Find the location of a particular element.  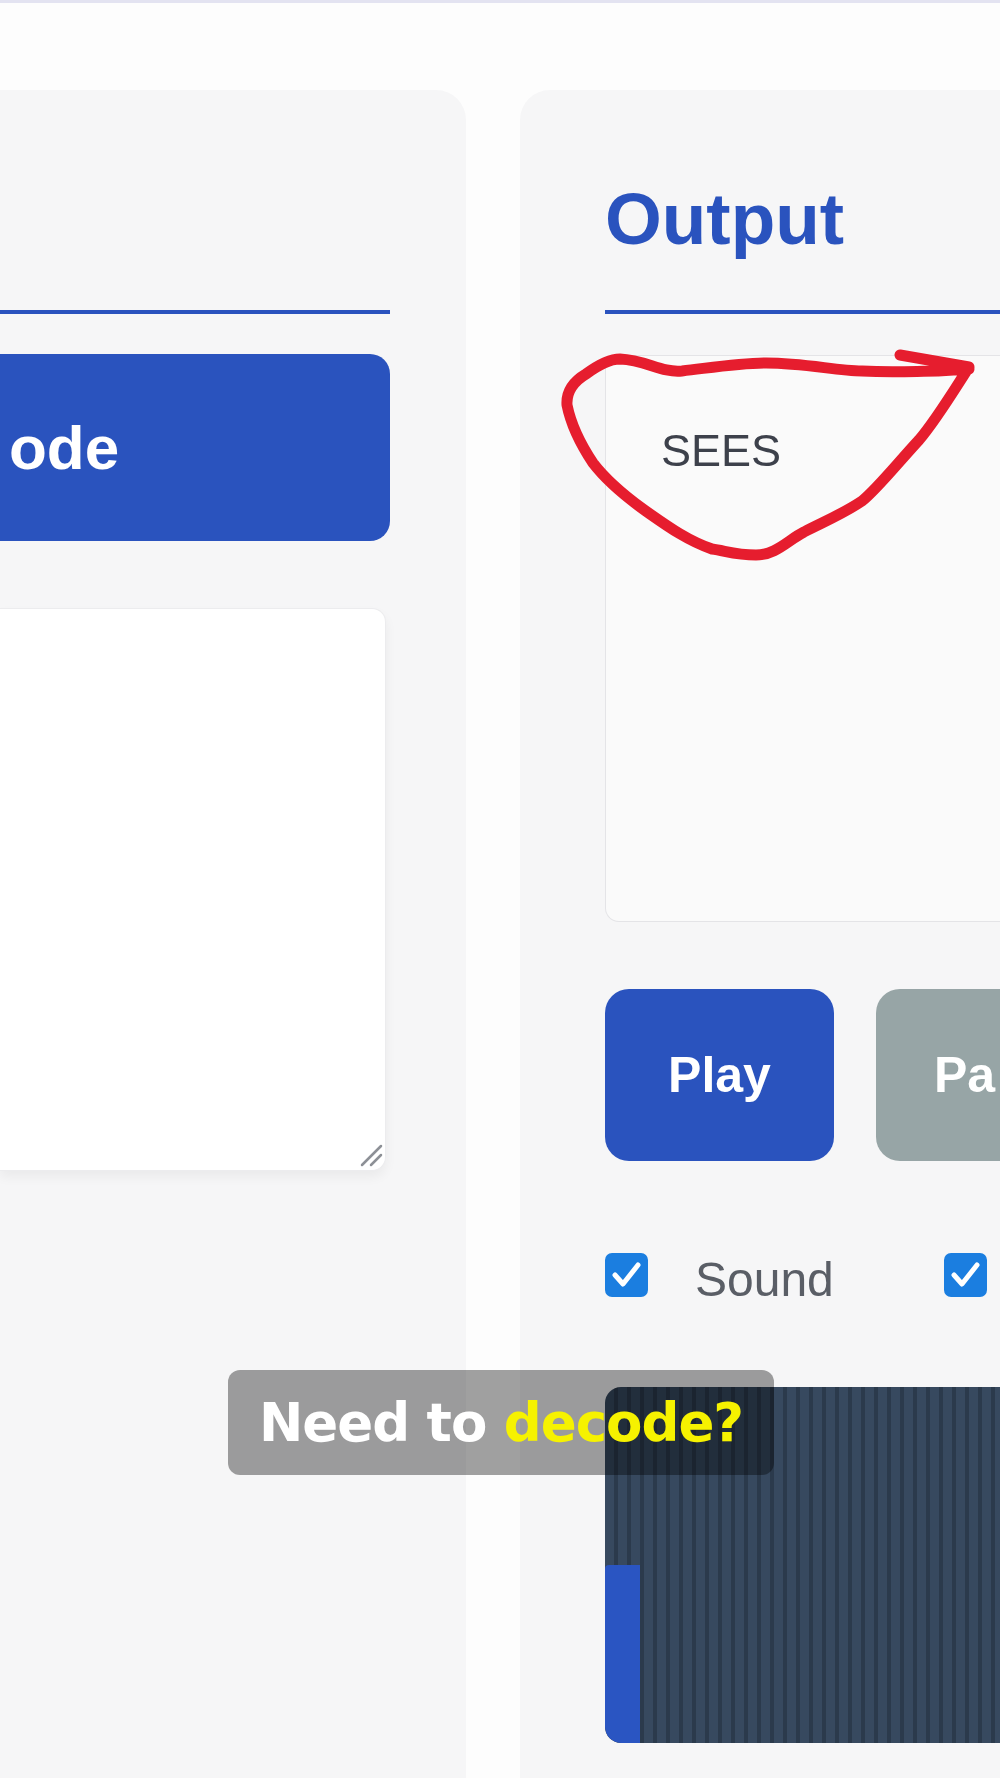

play-button: Play is located at coordinates (719, 1075).